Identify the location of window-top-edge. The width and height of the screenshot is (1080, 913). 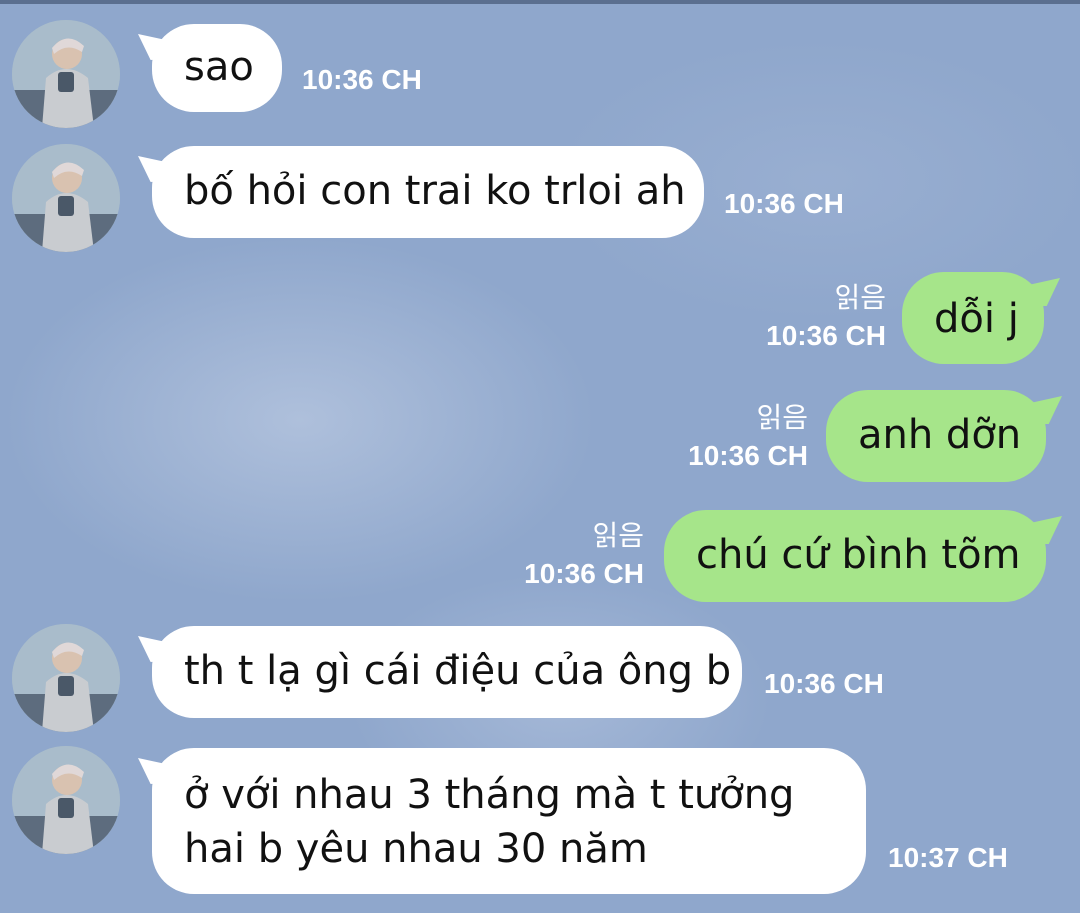
(540, 2).